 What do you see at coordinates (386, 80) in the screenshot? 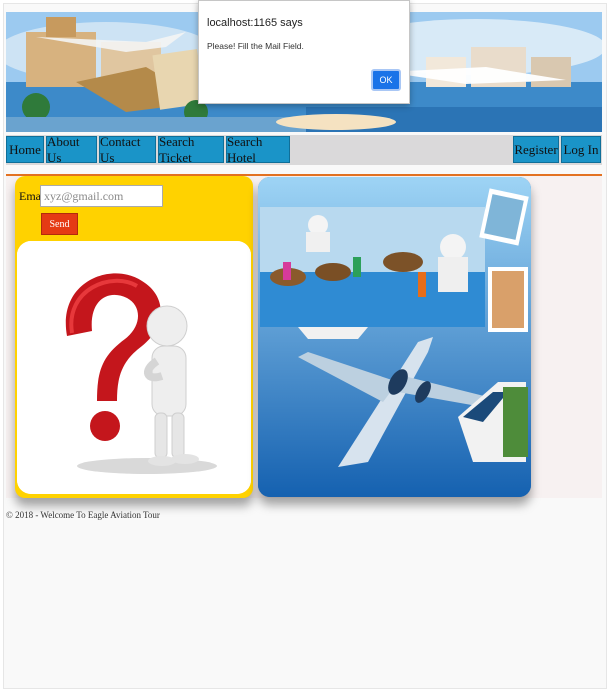
I see `alert-ok-button: OK` at bounding box center [386, 80].